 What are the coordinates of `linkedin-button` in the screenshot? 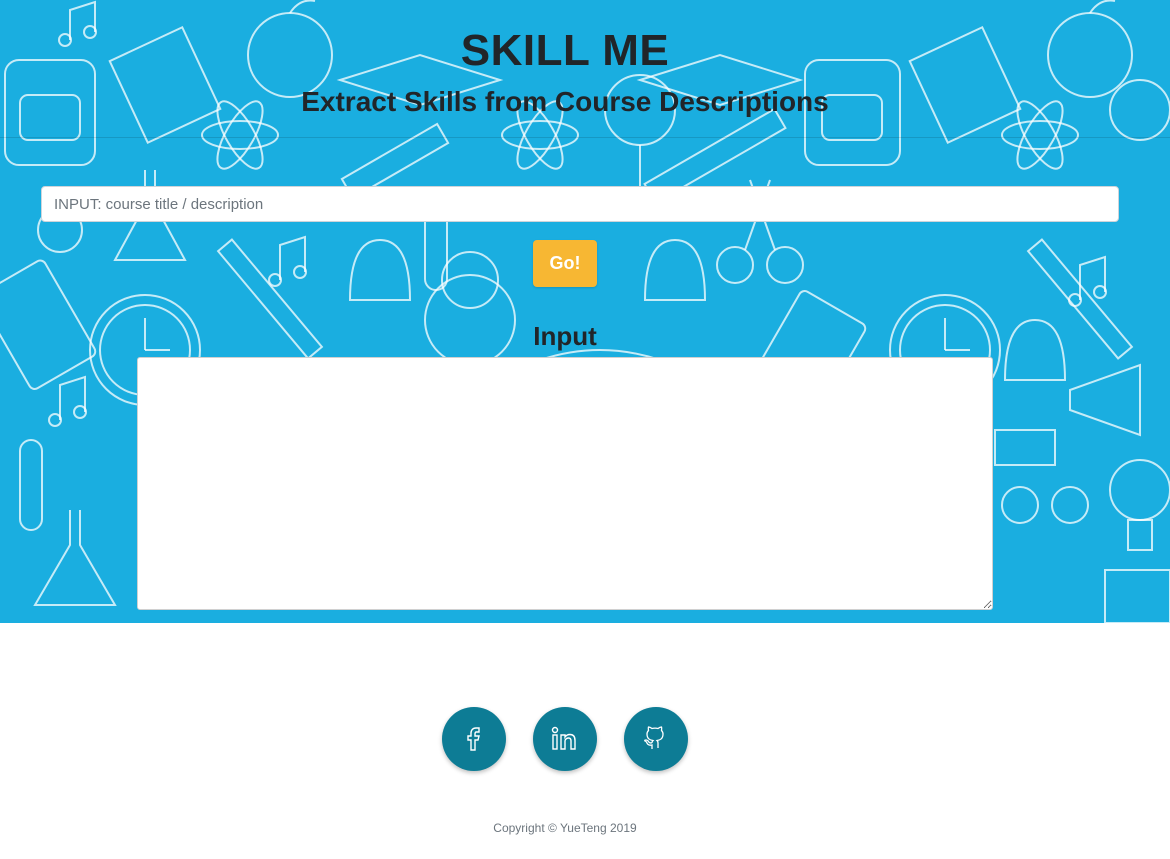 It's located at (565, 739).